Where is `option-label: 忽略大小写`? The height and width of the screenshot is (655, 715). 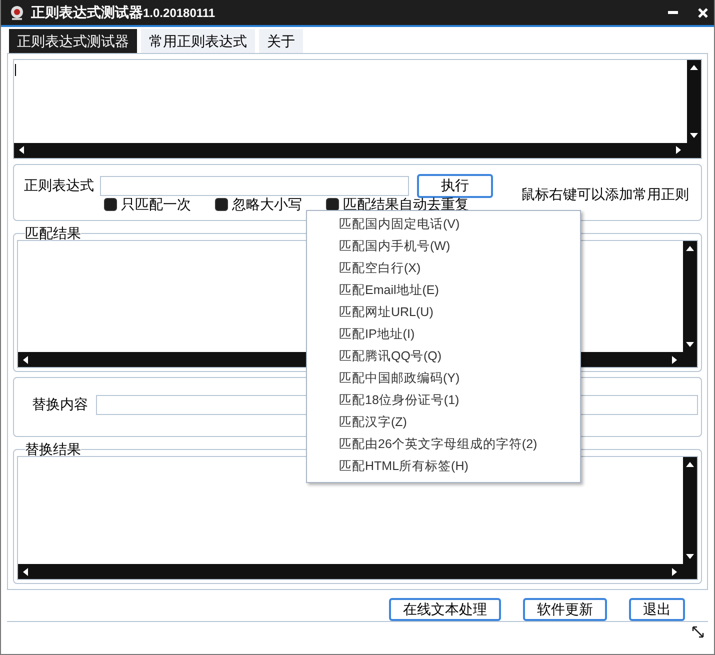 option-label: 忽略大小写 is located at coordinates (267, 205).